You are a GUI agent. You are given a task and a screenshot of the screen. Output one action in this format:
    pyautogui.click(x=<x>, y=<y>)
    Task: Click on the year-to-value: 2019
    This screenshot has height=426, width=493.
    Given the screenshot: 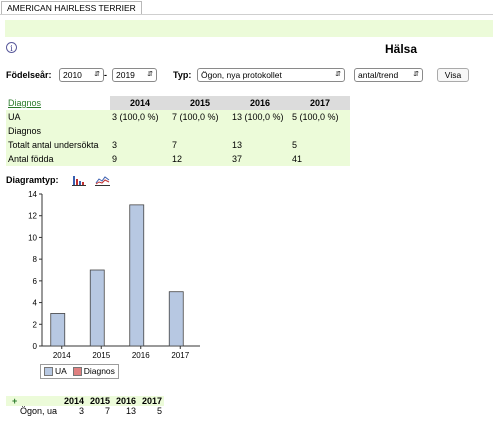 What is the action you would take?
    pyautogui.click(x=125, y=75)
    